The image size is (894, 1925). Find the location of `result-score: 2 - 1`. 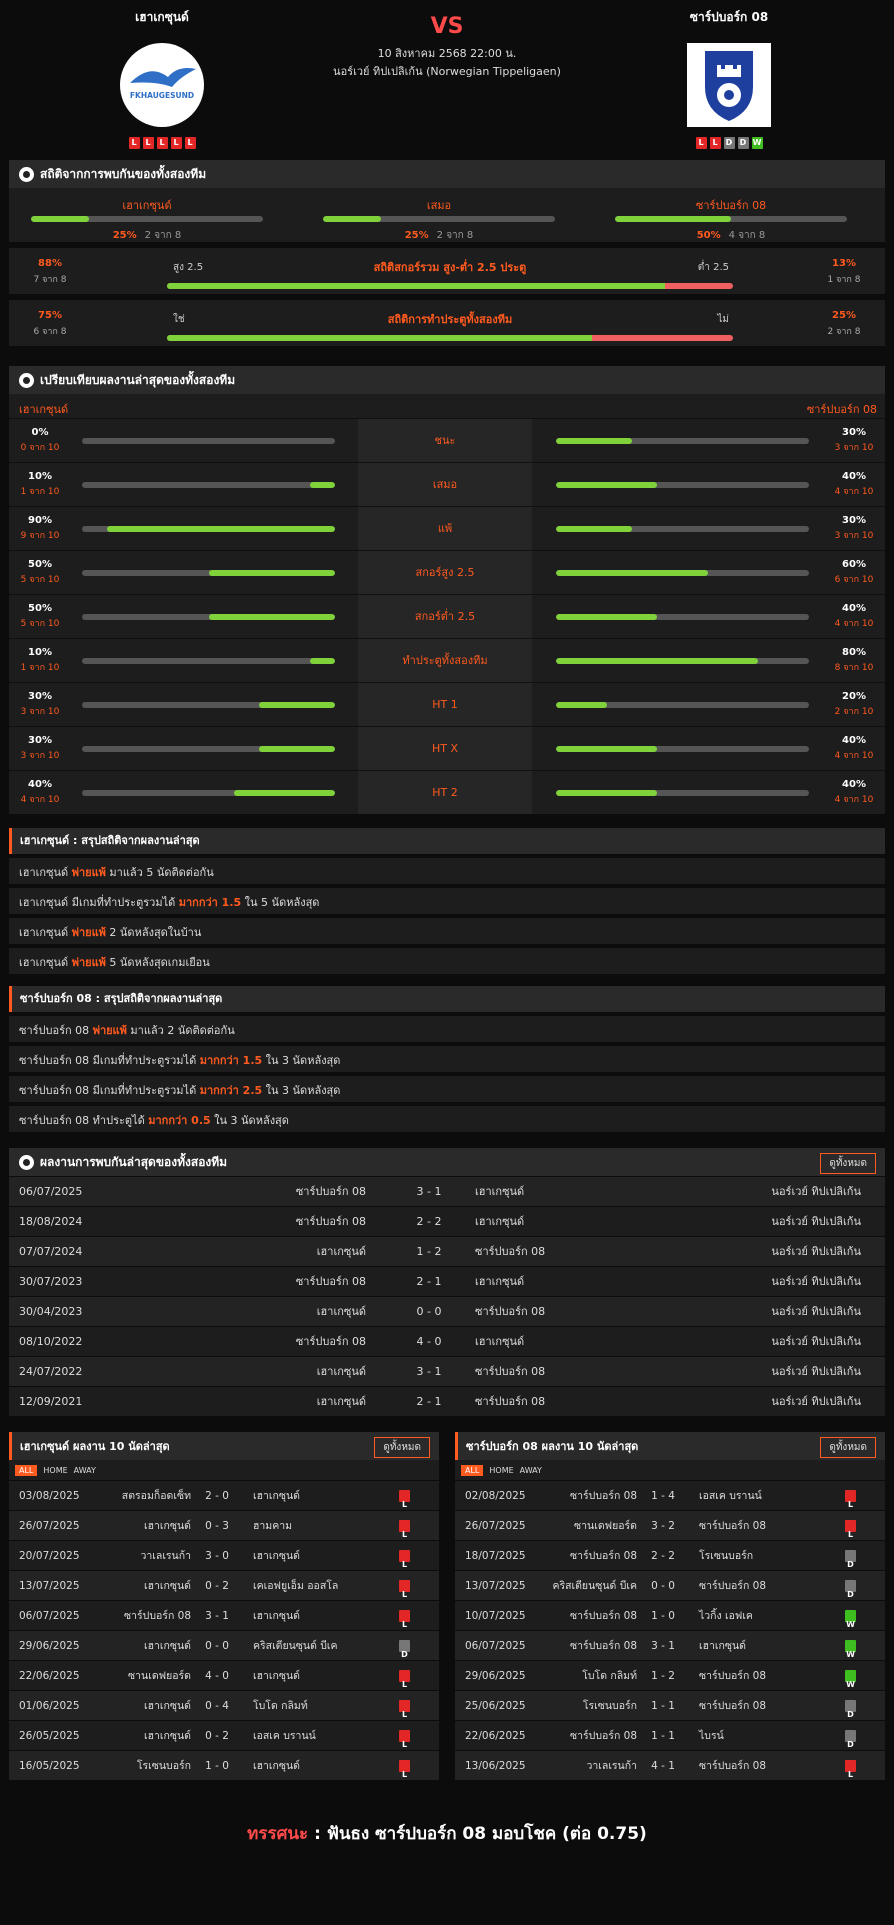

result-score: 2 - 1 is located at coordinates (429, 1281).